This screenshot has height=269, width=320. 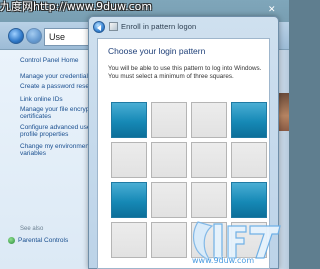 I want to click on environment-variables-link-cont: variables, so click(x=33, y=154).